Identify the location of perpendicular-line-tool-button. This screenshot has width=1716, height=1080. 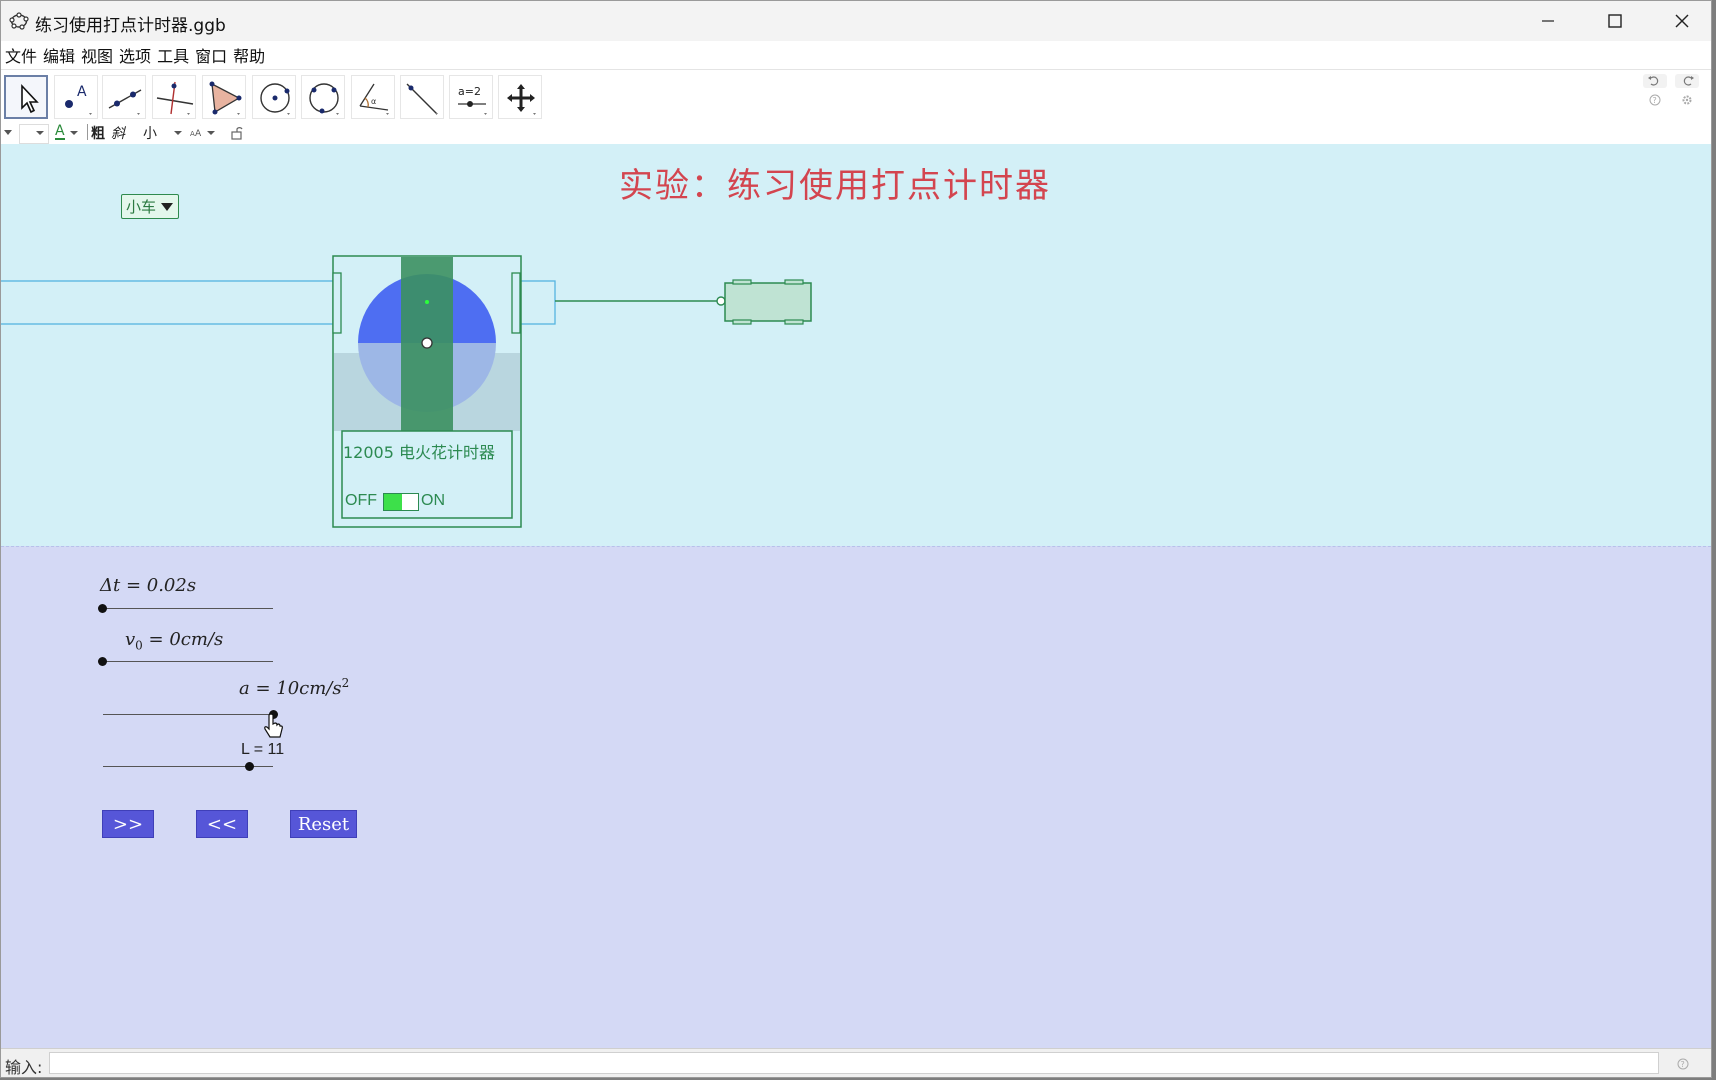
(174, 97).